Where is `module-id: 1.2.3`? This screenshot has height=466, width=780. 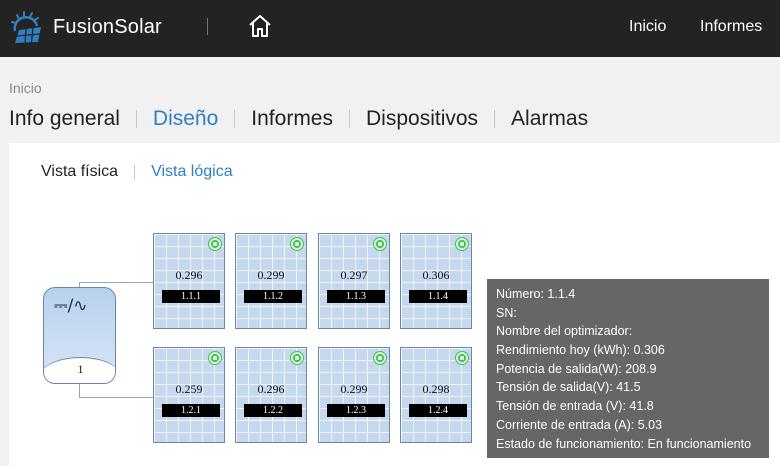
module-id: 1.2.3 is located at coordinates (356, 410).